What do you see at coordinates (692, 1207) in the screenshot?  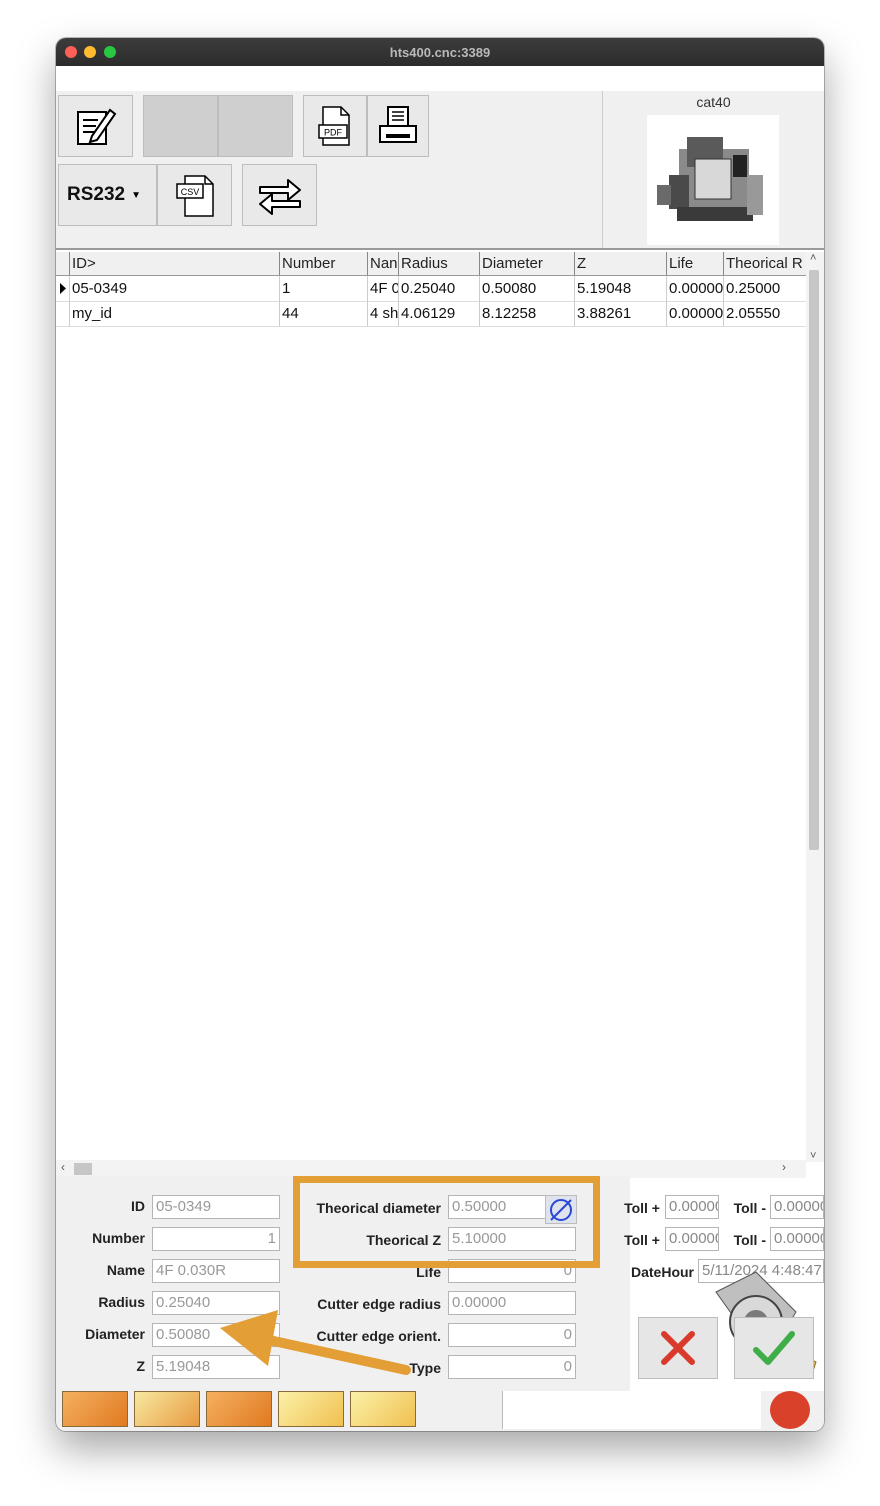 I see `toll-plus-1-field: 0.00000` at bounding box center [692, 1207].